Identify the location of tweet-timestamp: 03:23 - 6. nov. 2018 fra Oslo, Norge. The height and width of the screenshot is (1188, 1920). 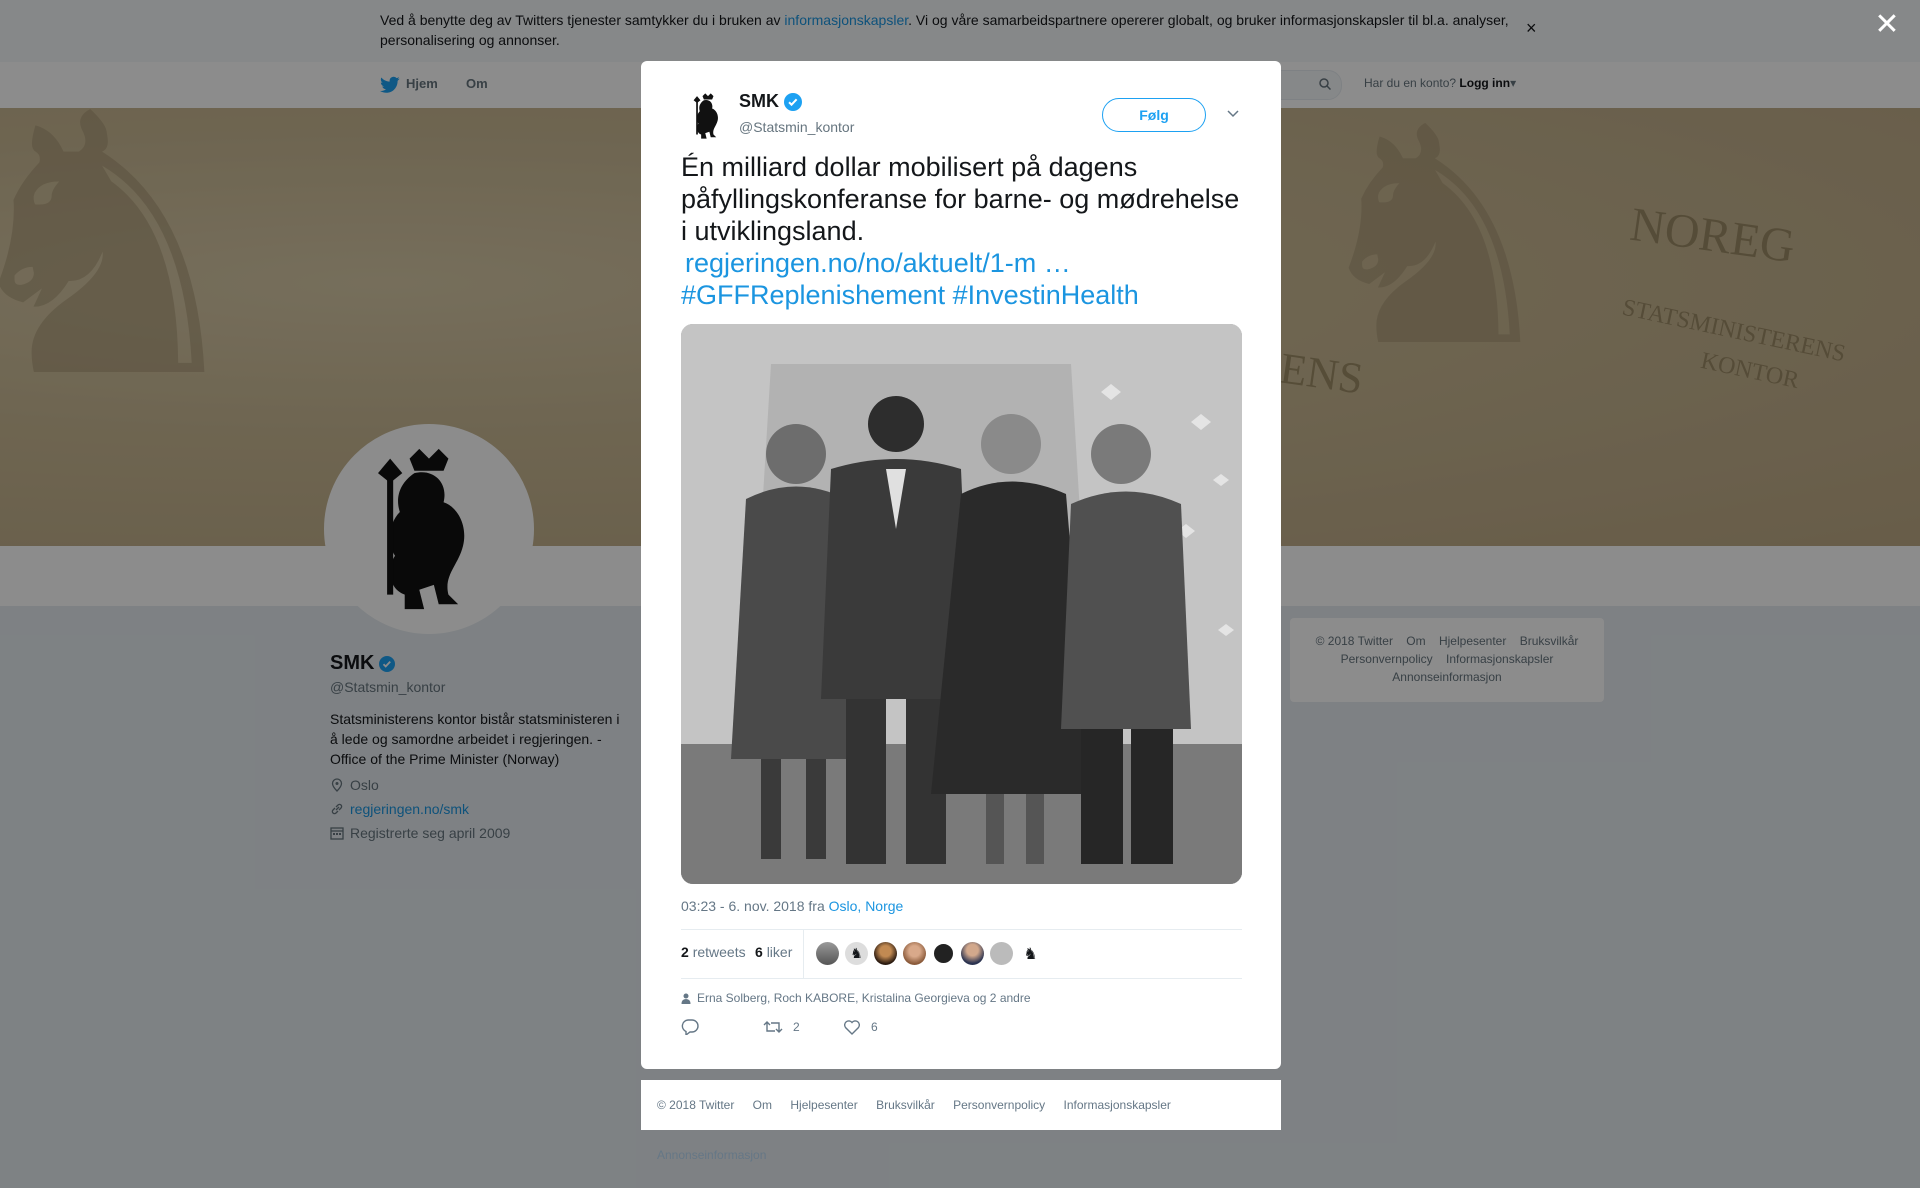
(792, 906).